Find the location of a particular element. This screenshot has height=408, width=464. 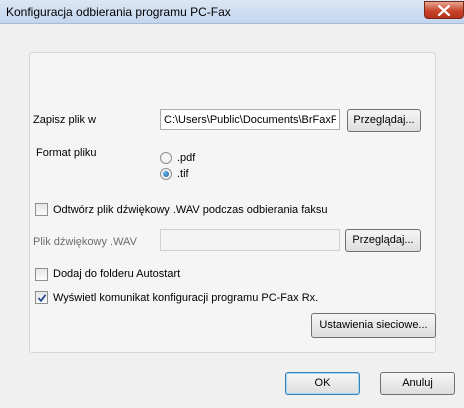

checkmark-icon is located at coordinates (42, 298).